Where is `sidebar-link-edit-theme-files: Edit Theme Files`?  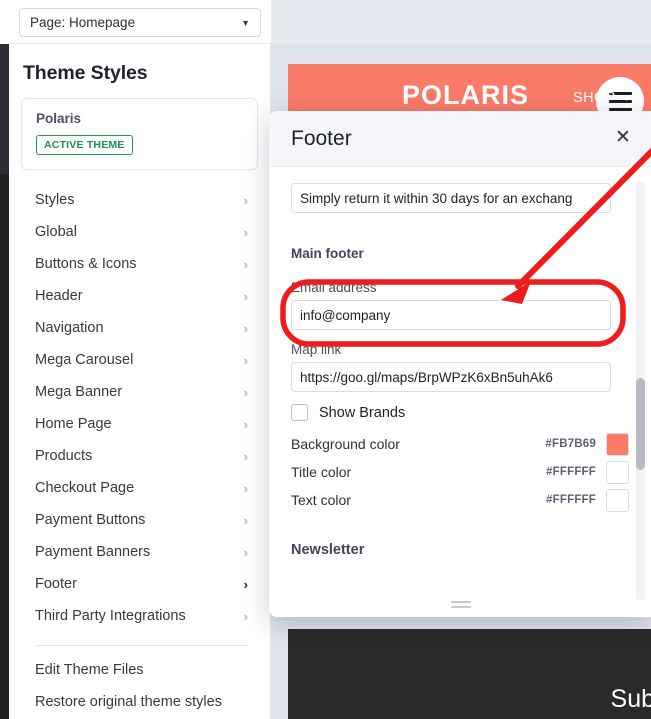
sidebar-link-edit-theme-files: Edit Theme Files is located at coordinates (139, 670).